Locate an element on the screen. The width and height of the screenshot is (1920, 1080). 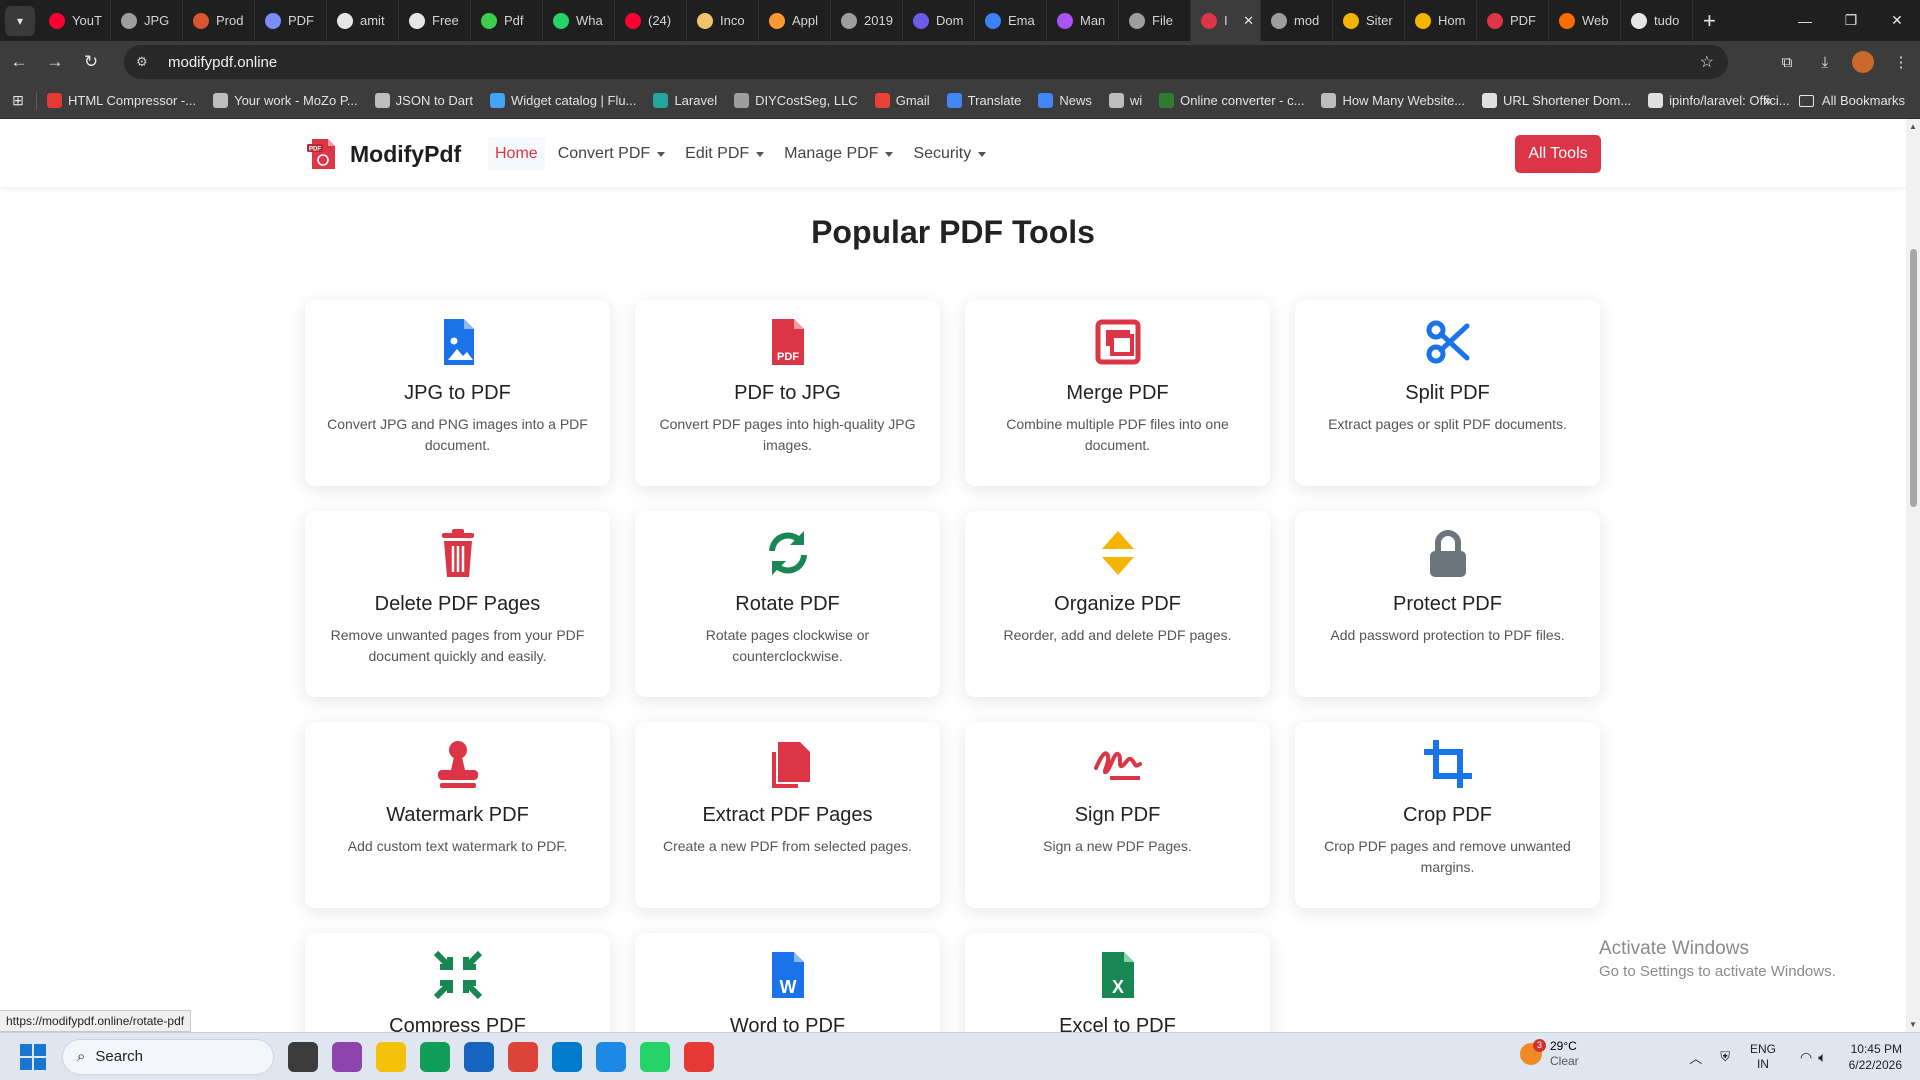
bookmark-item: JSON to Dart is located at coordinates (423, 100).